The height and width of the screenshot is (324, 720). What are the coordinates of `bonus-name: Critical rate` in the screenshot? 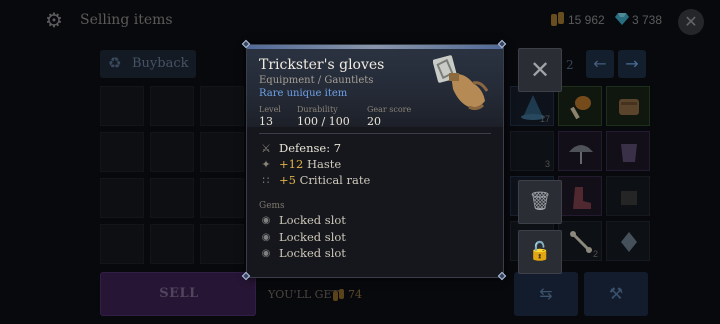 It's located at (335, 180).